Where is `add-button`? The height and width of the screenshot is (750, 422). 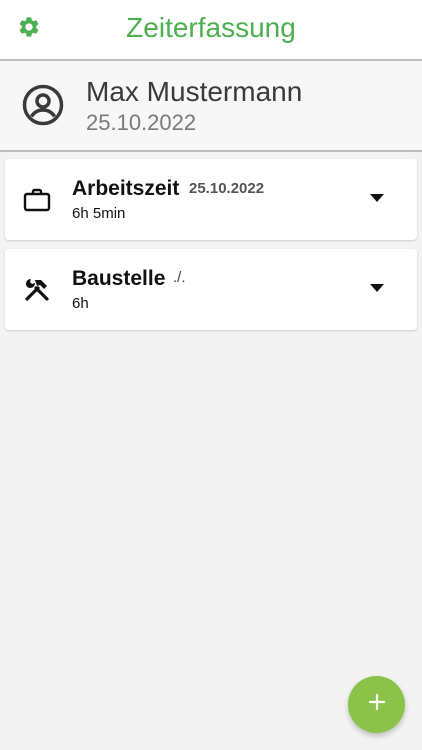
add-button is located at coordinates (376, 704).